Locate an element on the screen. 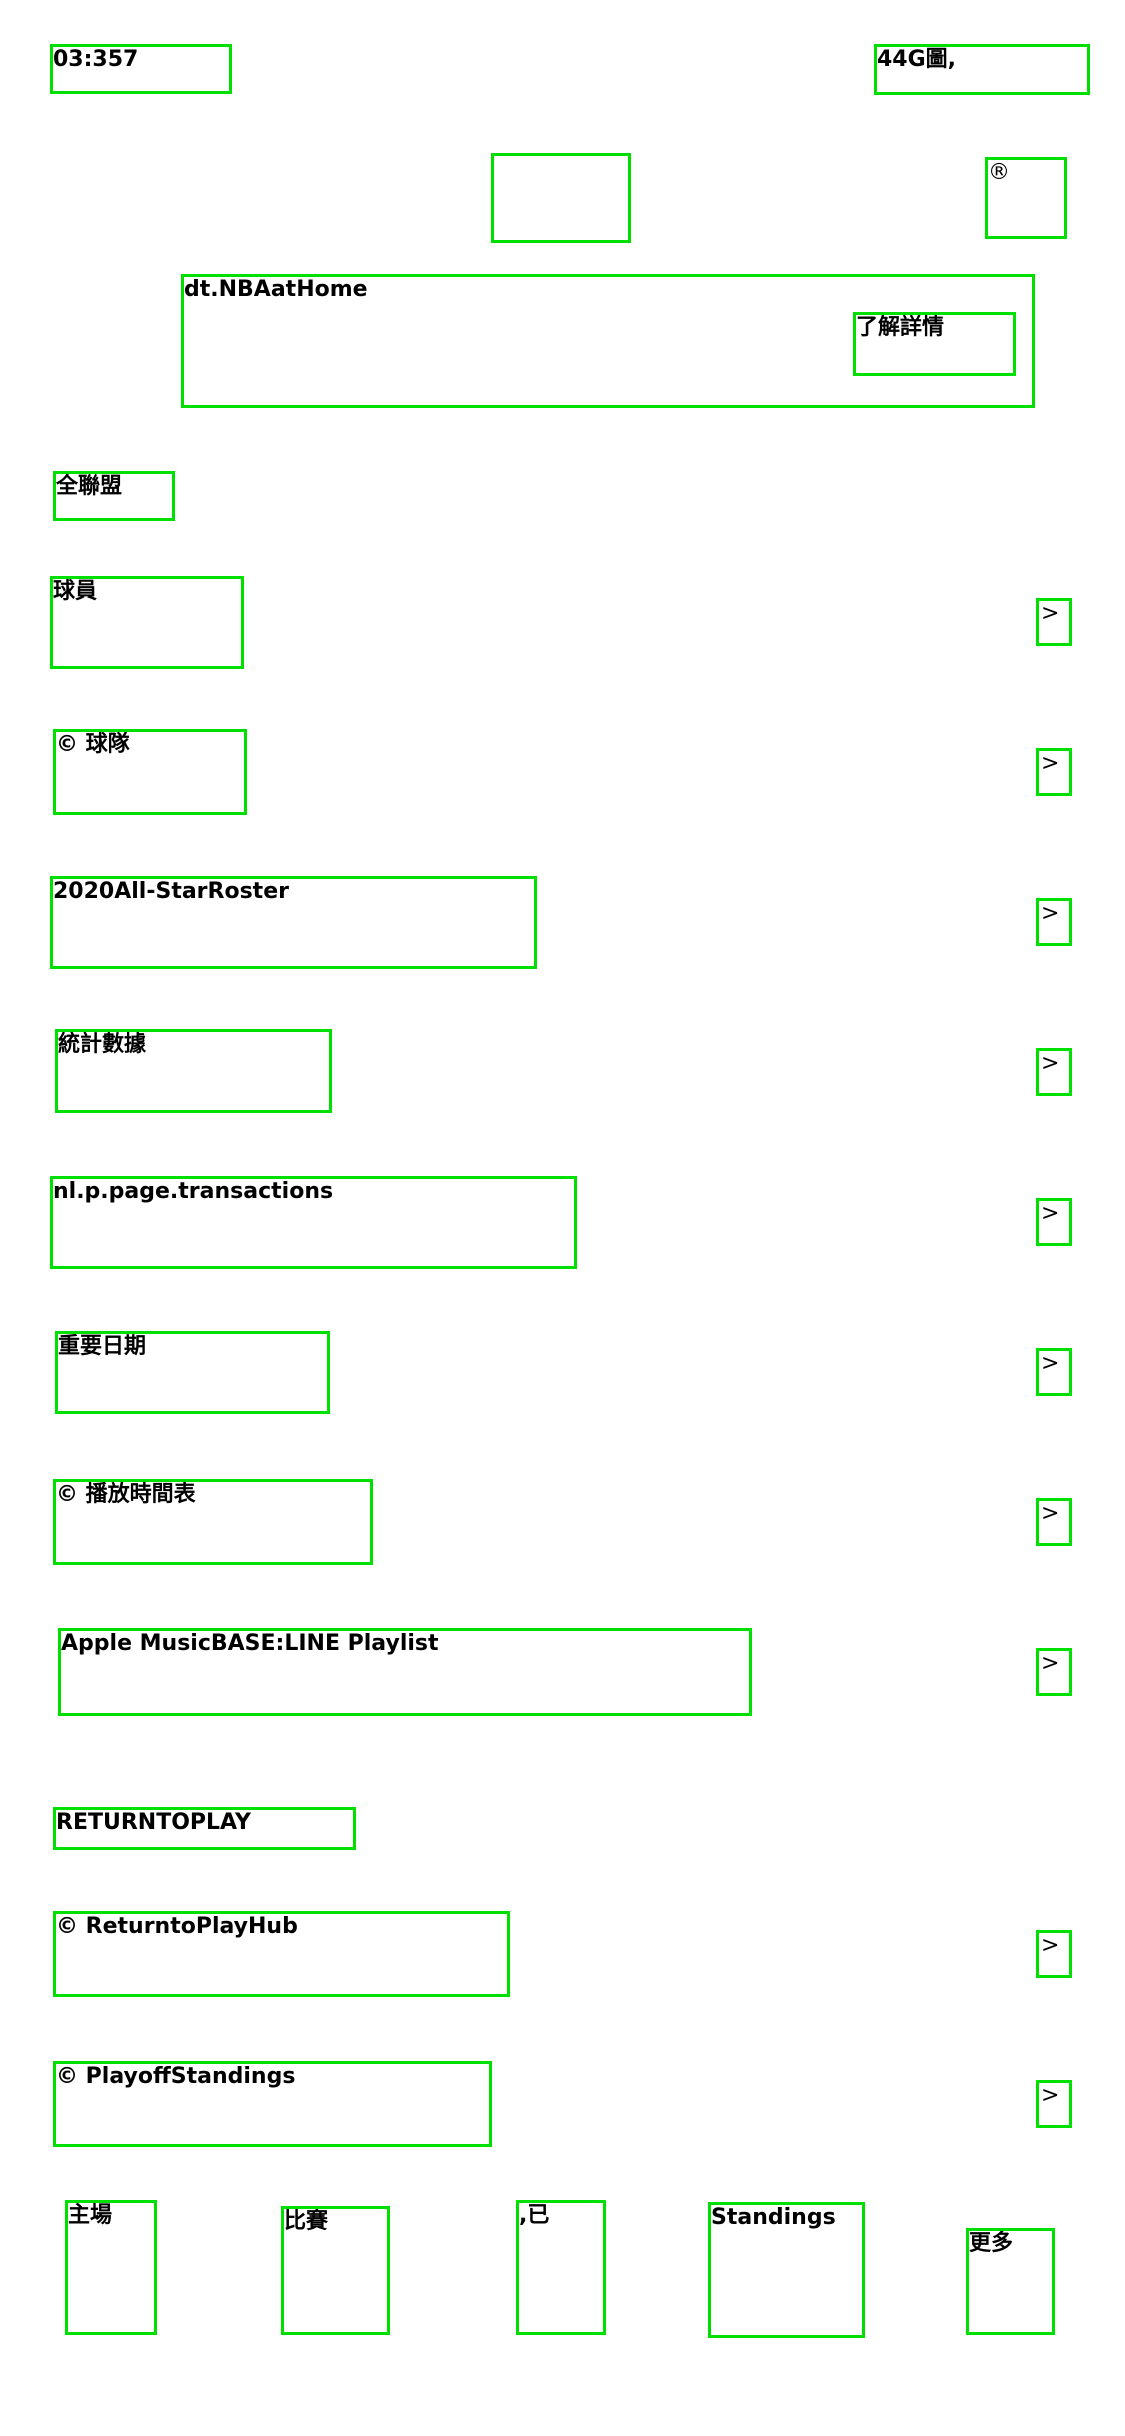 The width and height of the screenshot is (1125, 2436). list-item-statistics: 統計數據 is located at coordinates (193, 1071).